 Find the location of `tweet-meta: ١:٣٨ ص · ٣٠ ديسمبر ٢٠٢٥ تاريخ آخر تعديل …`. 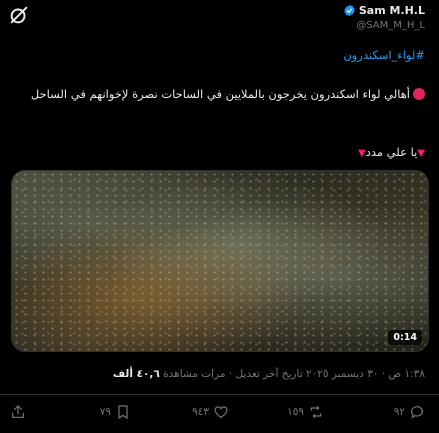

tweet-meta: ١:٣٨ ص · ٣٠ ديسمبر ٢٠٢٥ تاريخ آخر تعديل … is located at coordinates (219, 374).